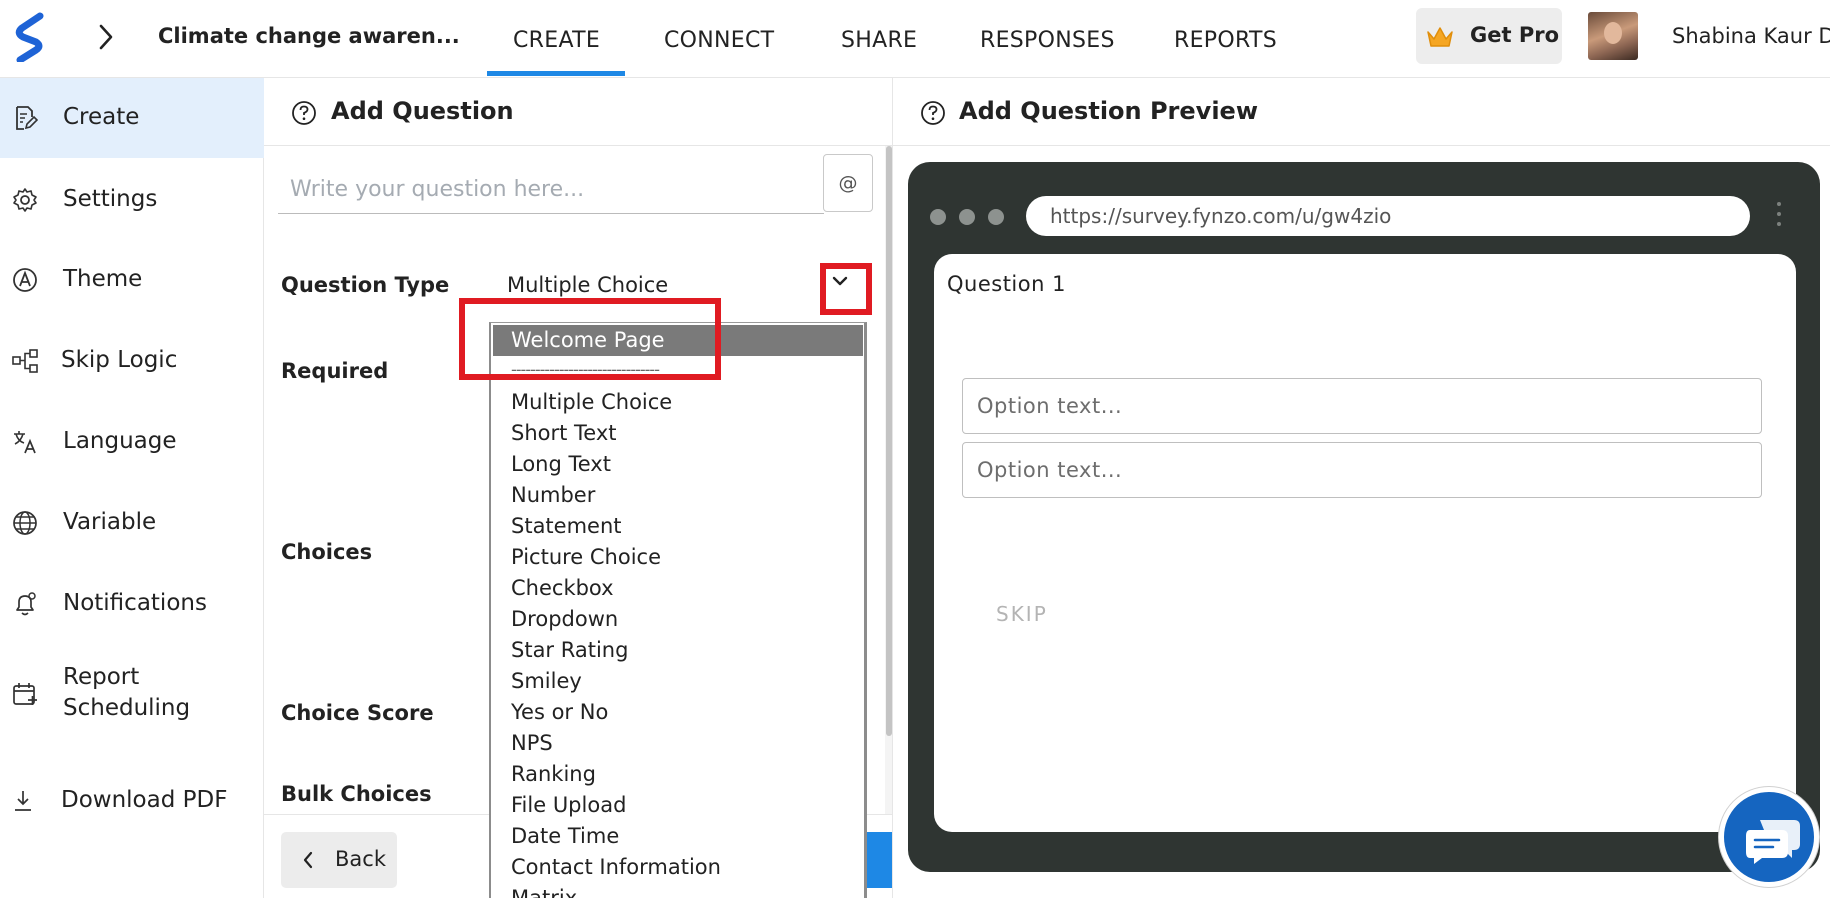 The width and height of the screenshot is (1830, 898). Describe the element at coordinates (678, 712) in the screenshot. I see `dropdown-option: Yes or No` at that location.